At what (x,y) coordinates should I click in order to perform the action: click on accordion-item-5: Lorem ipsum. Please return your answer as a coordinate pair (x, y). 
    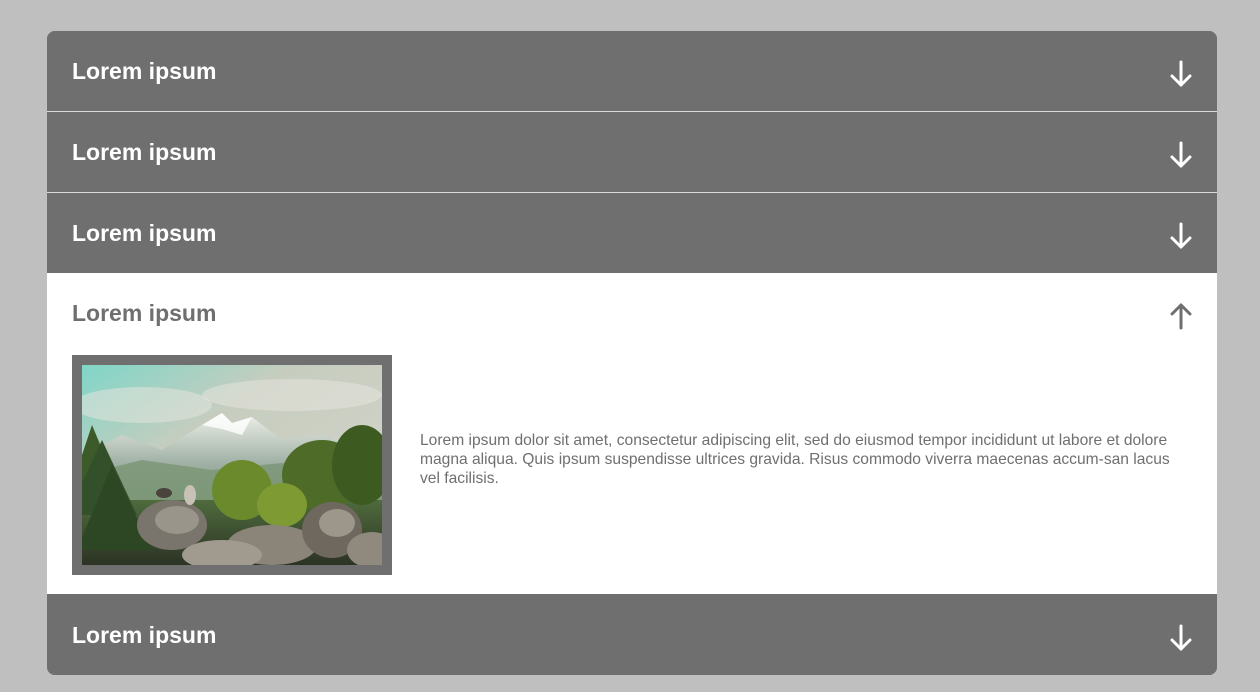
    Looking at the image, I should click on (632, 635).